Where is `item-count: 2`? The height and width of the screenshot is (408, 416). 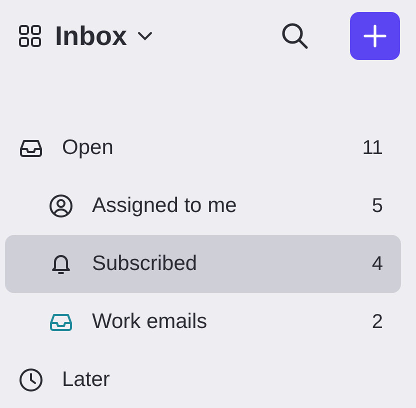 item-count: 2 is located at coordinates (377, 322).